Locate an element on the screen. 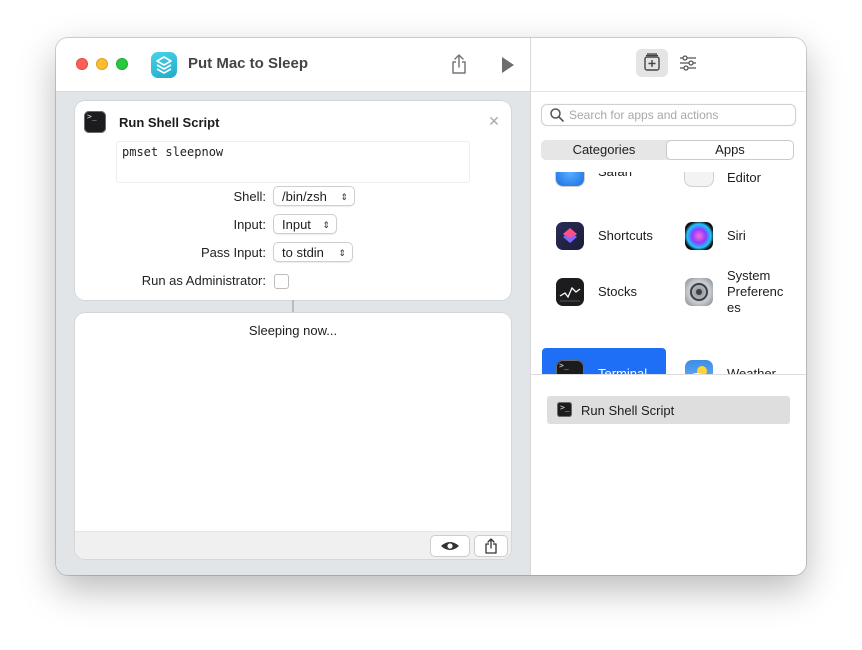 The height and width of the screenshot is (650, 862). app-name-safari: Safari is located at coordinates (615, 176).